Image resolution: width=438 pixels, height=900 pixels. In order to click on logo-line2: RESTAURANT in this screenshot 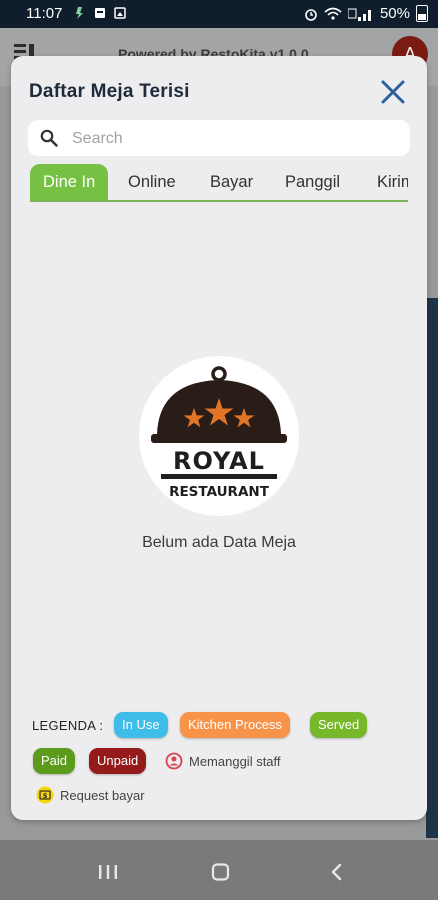, I will do `click(219, 492)`.